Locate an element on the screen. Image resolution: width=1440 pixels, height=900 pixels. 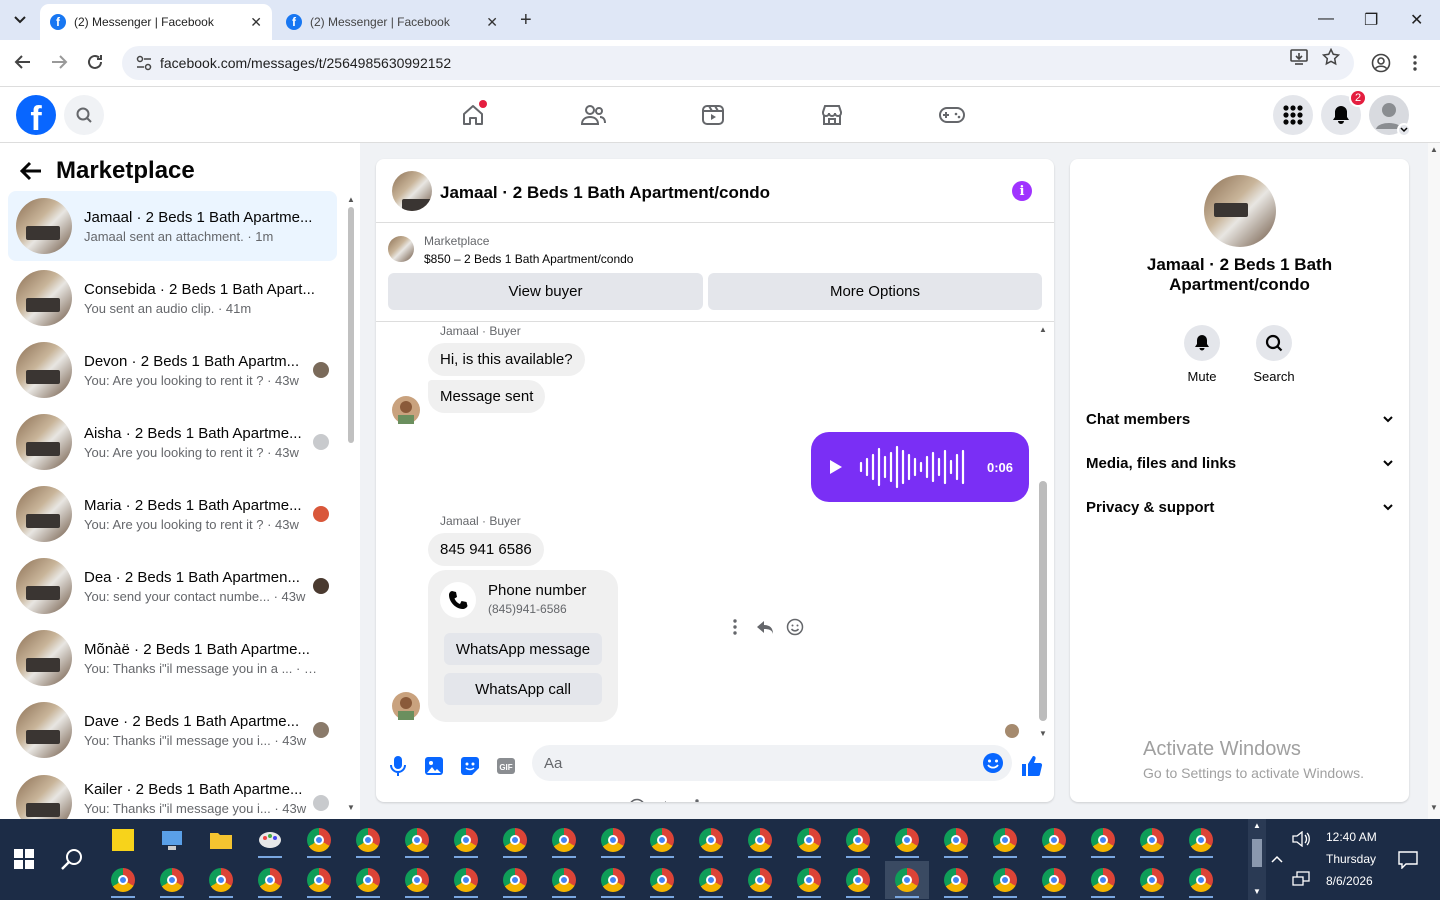
chat-avatar is located at coordinates (412, 191).